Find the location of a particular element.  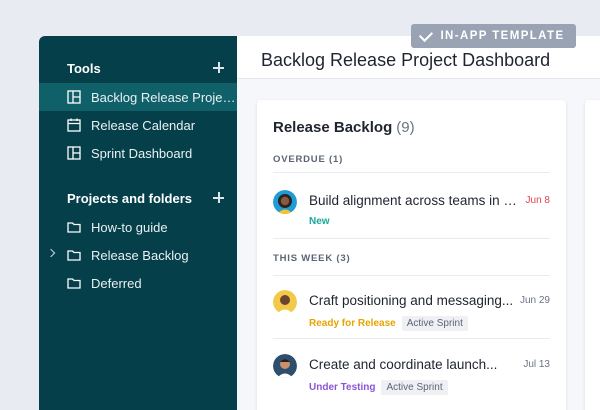

add-tool-plus-icon is located at coordinates (219, 68).